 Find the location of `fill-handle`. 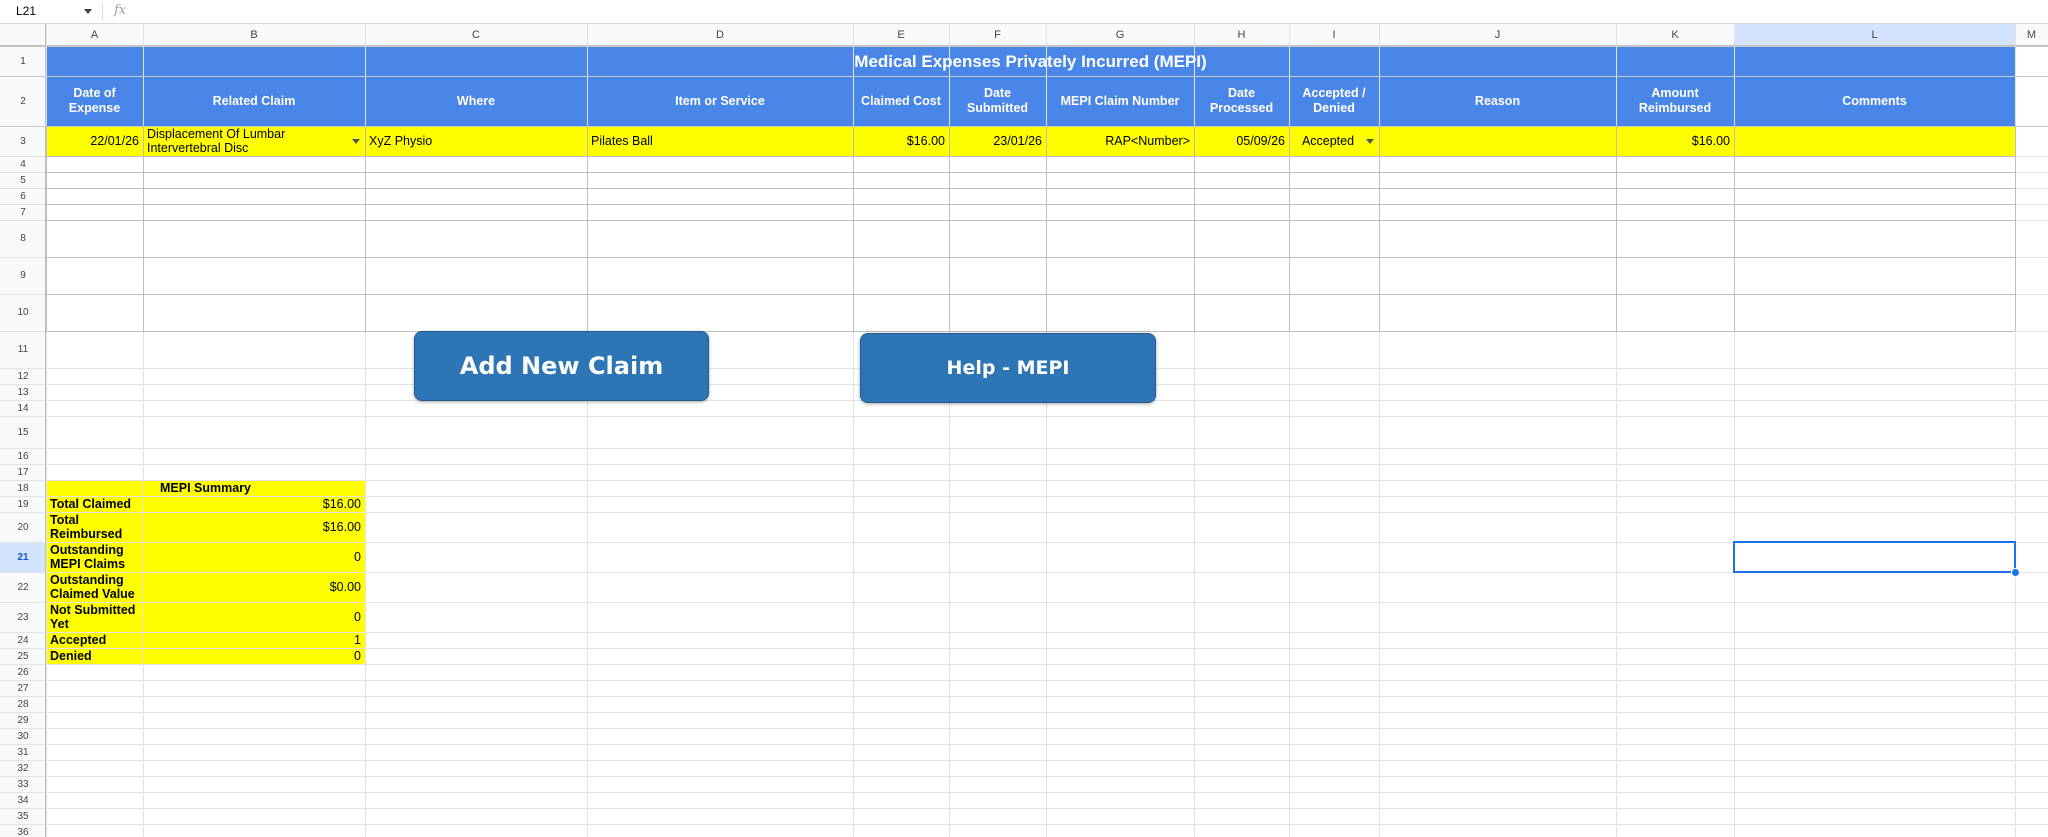

fill-handle is located at coordinates (2015, 572).